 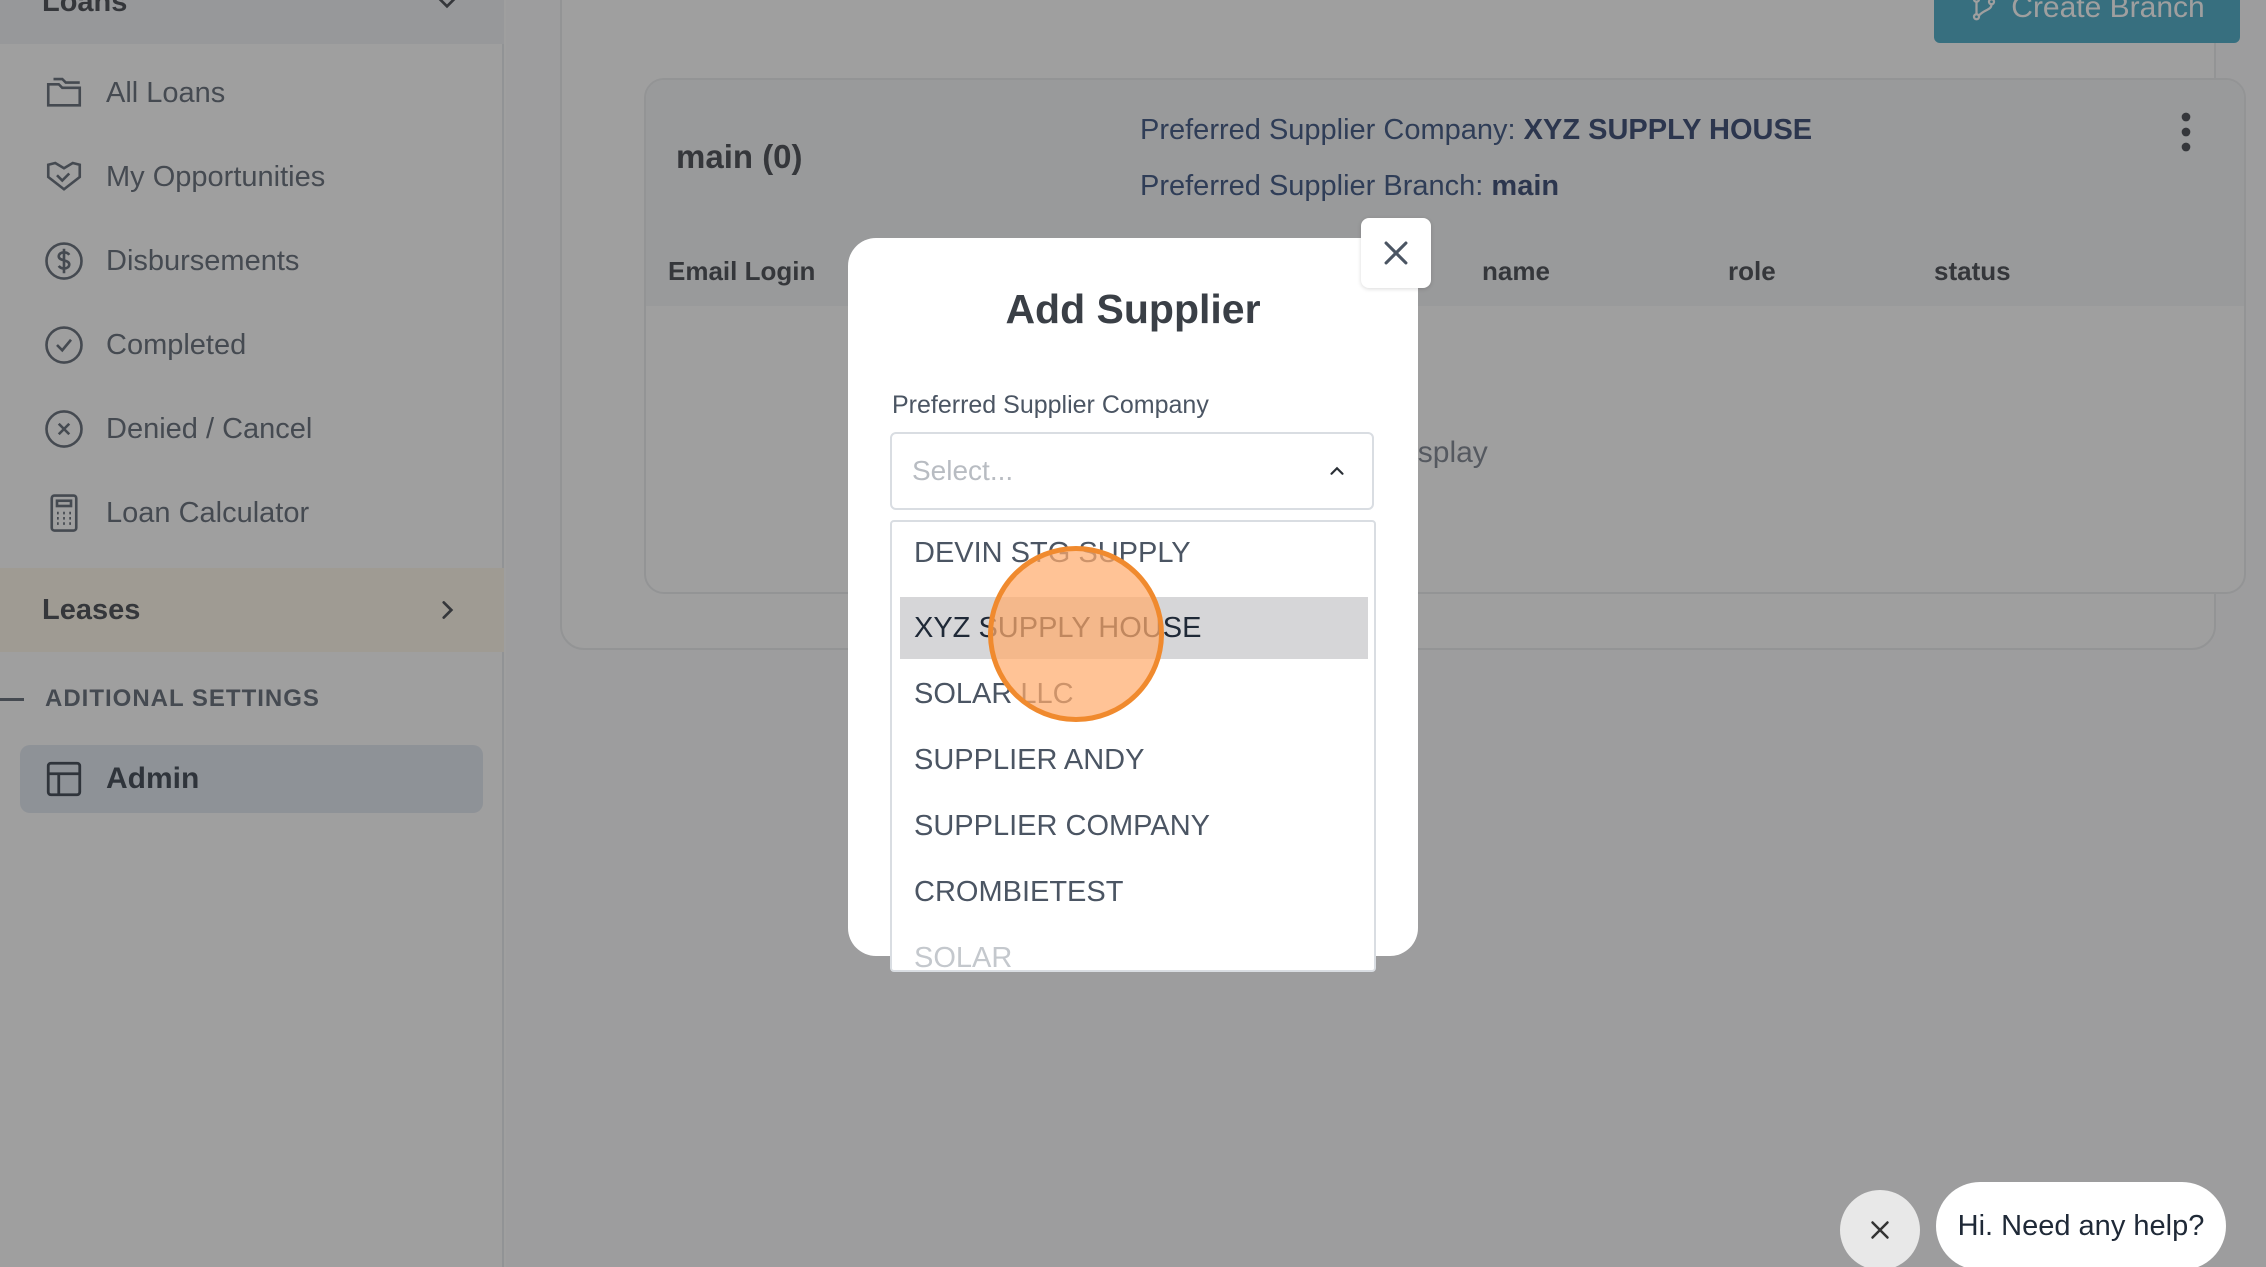 I want to click on dropdown-option: SUPPLIER ANDY, so click(x=1134, y=760).